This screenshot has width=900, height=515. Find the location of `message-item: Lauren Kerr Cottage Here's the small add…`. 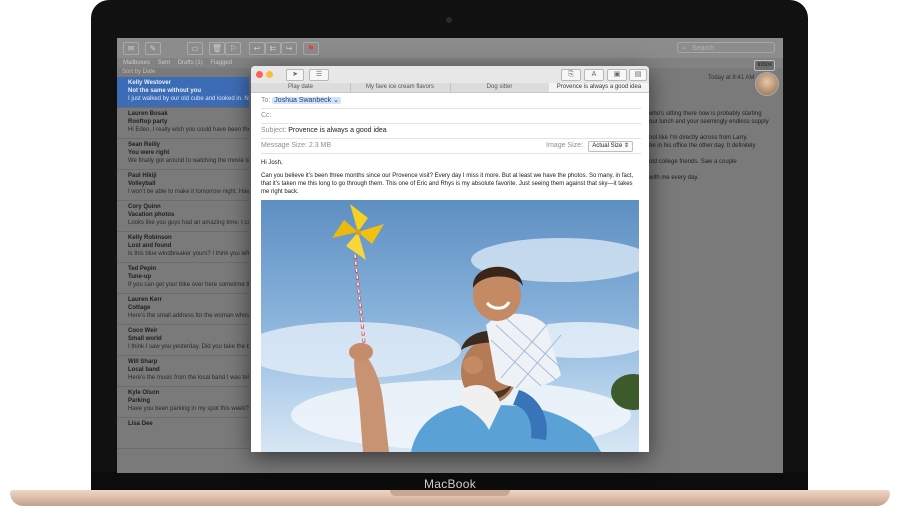

message-item: Lauren Kerr Cottage Here's the small add… is located at coordinates (183, 309).